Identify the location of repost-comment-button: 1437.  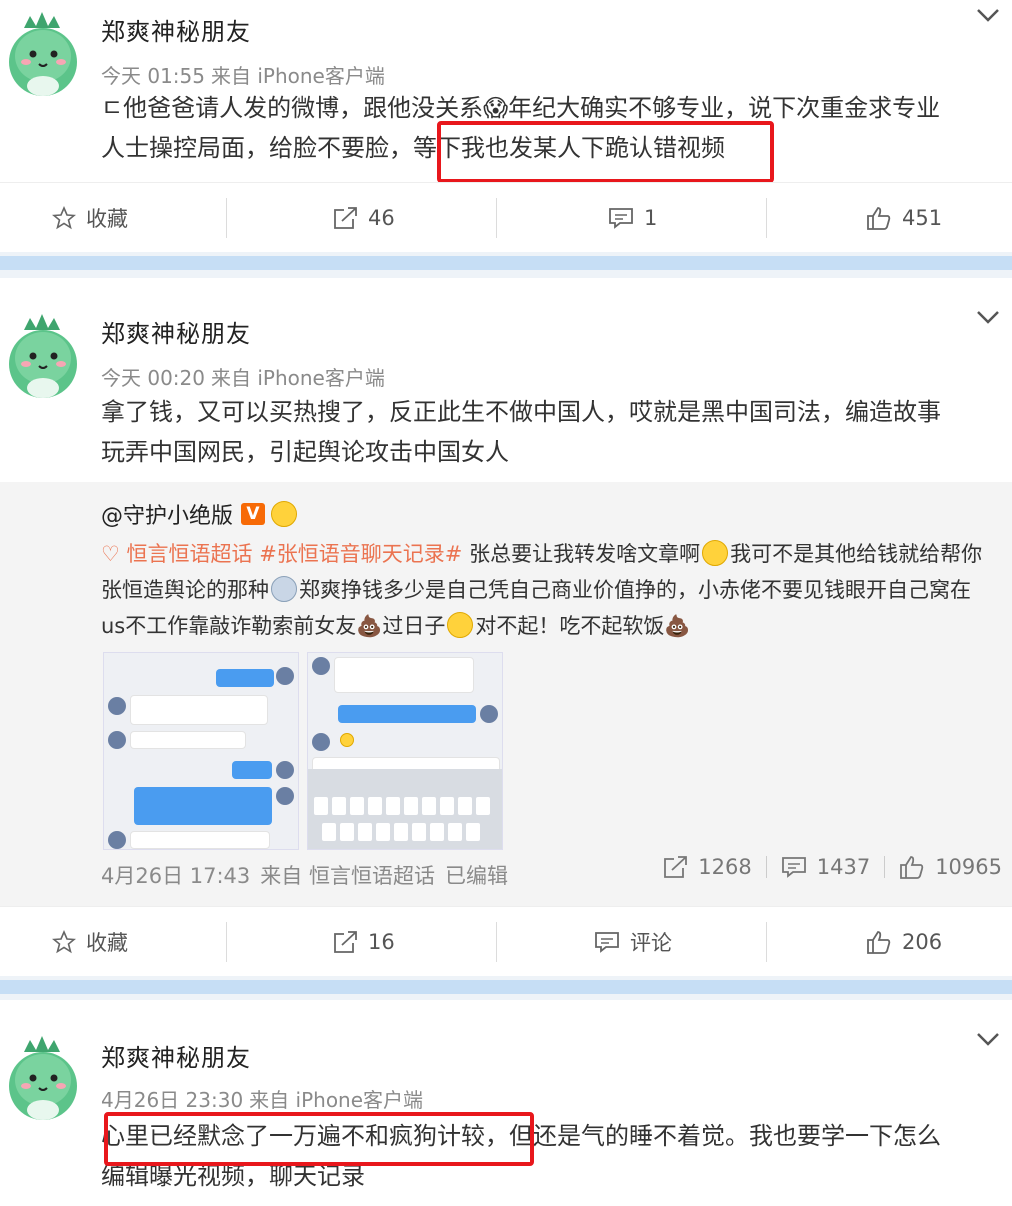
(825, 867).